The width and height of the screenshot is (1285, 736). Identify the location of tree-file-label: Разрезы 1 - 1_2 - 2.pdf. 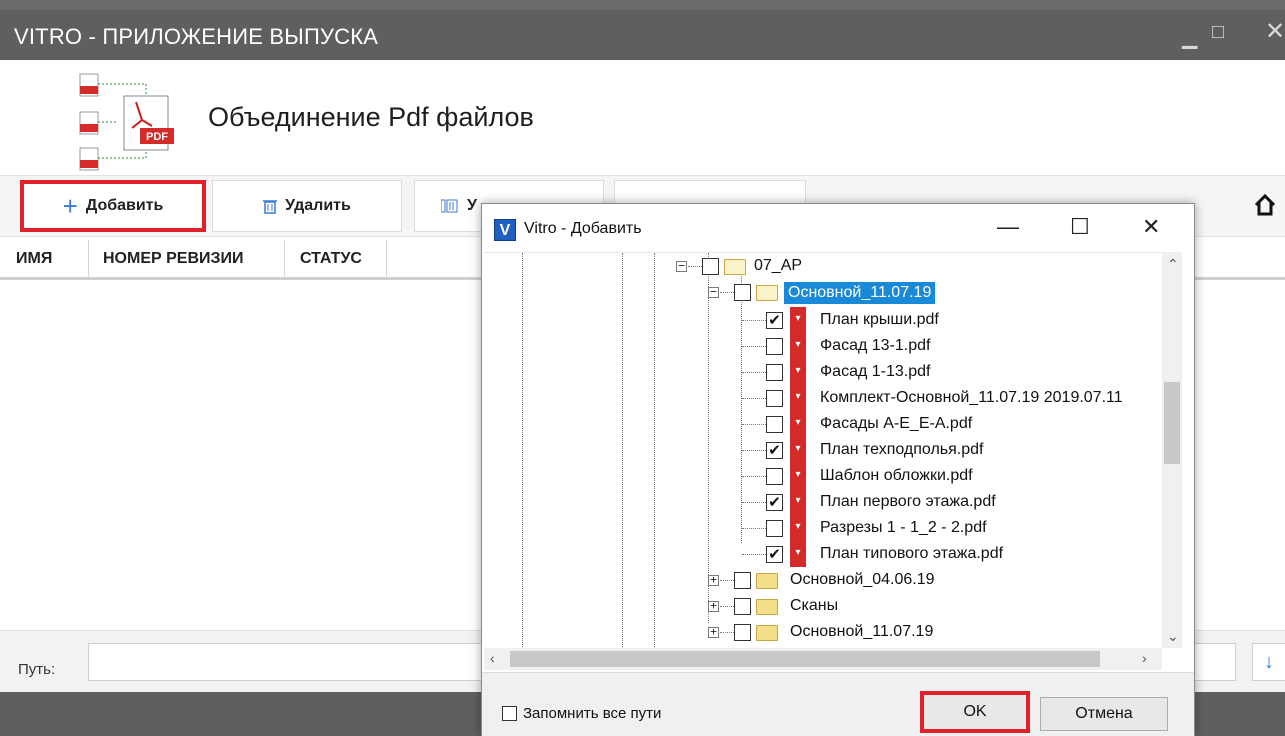
(903, 528).